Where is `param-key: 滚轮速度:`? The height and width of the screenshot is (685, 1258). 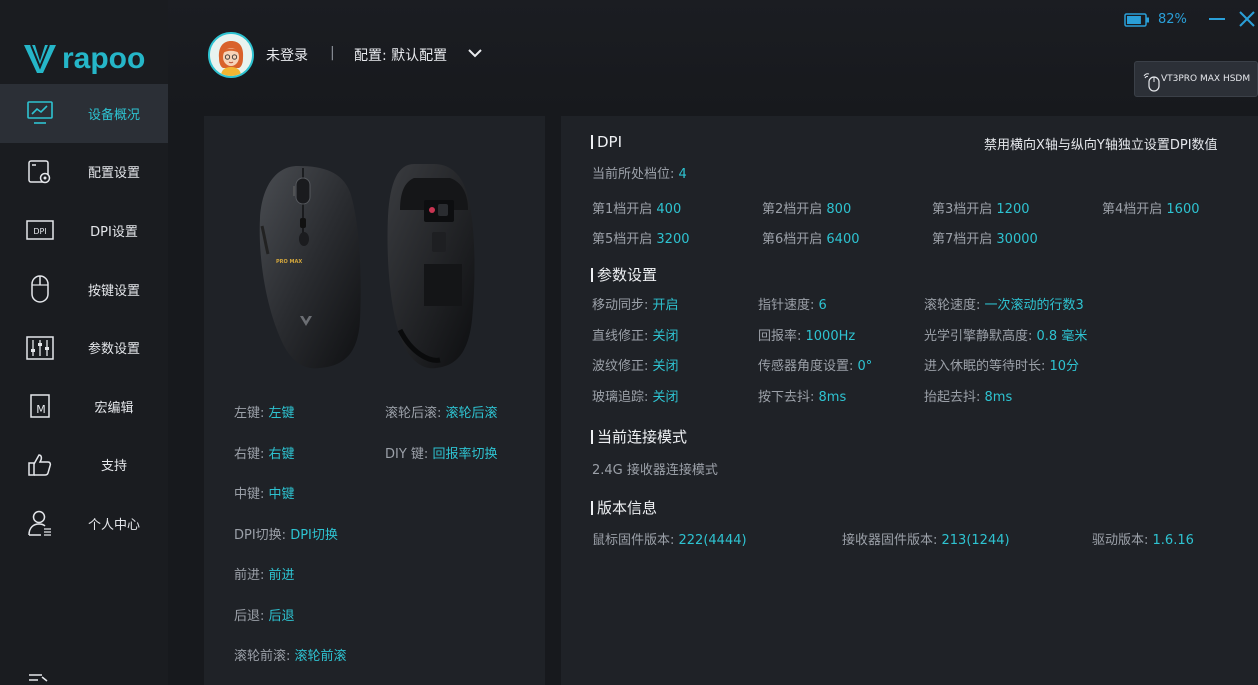
param-key: 滚轮速度: is located at coordinates (954, 305).